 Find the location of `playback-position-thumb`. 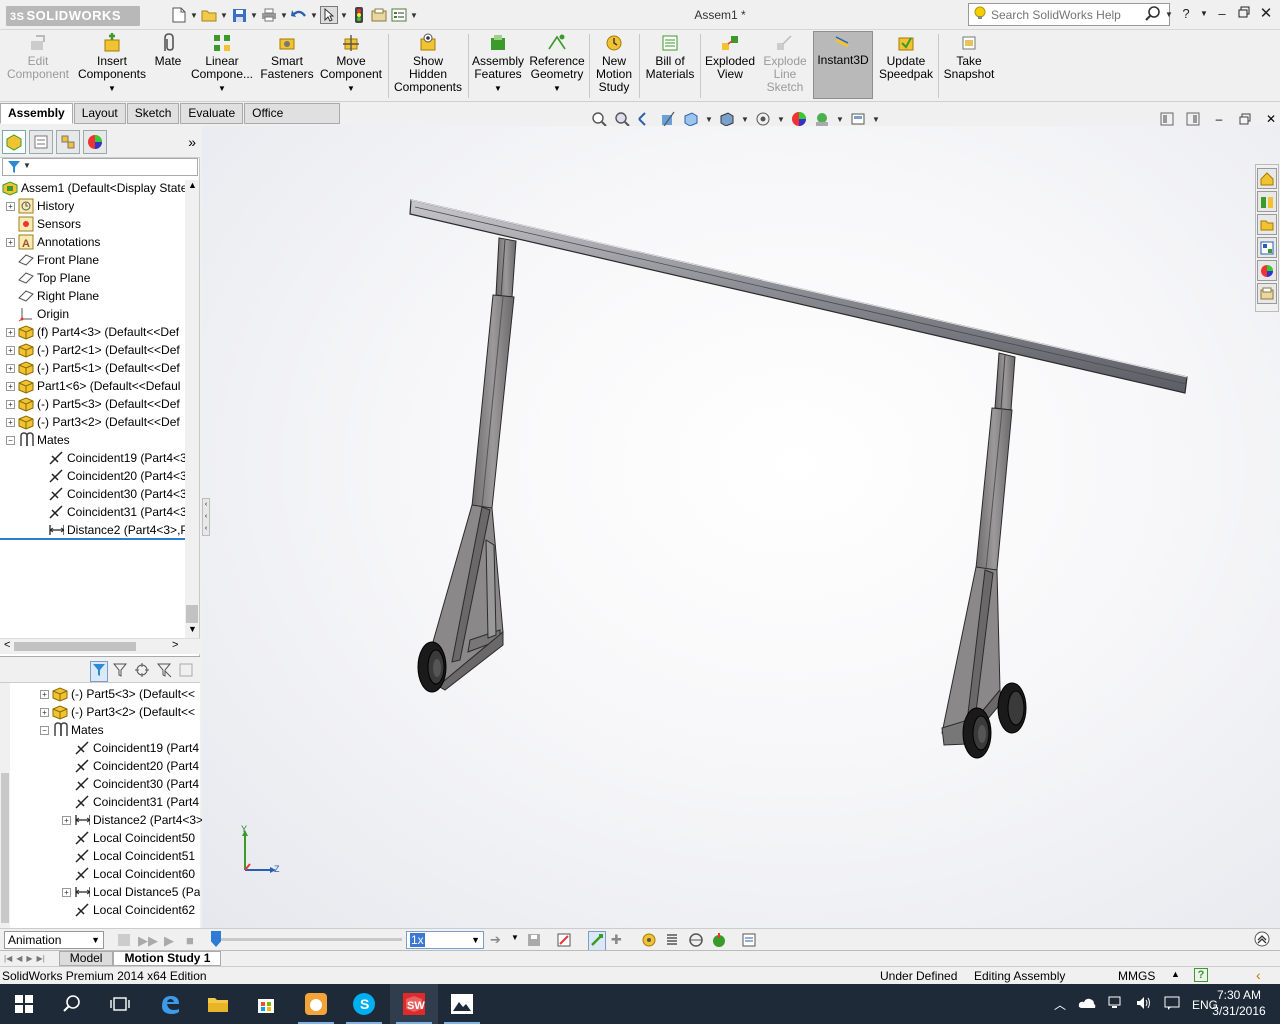

playback-position-thumb is located at coordinates (216, 939).